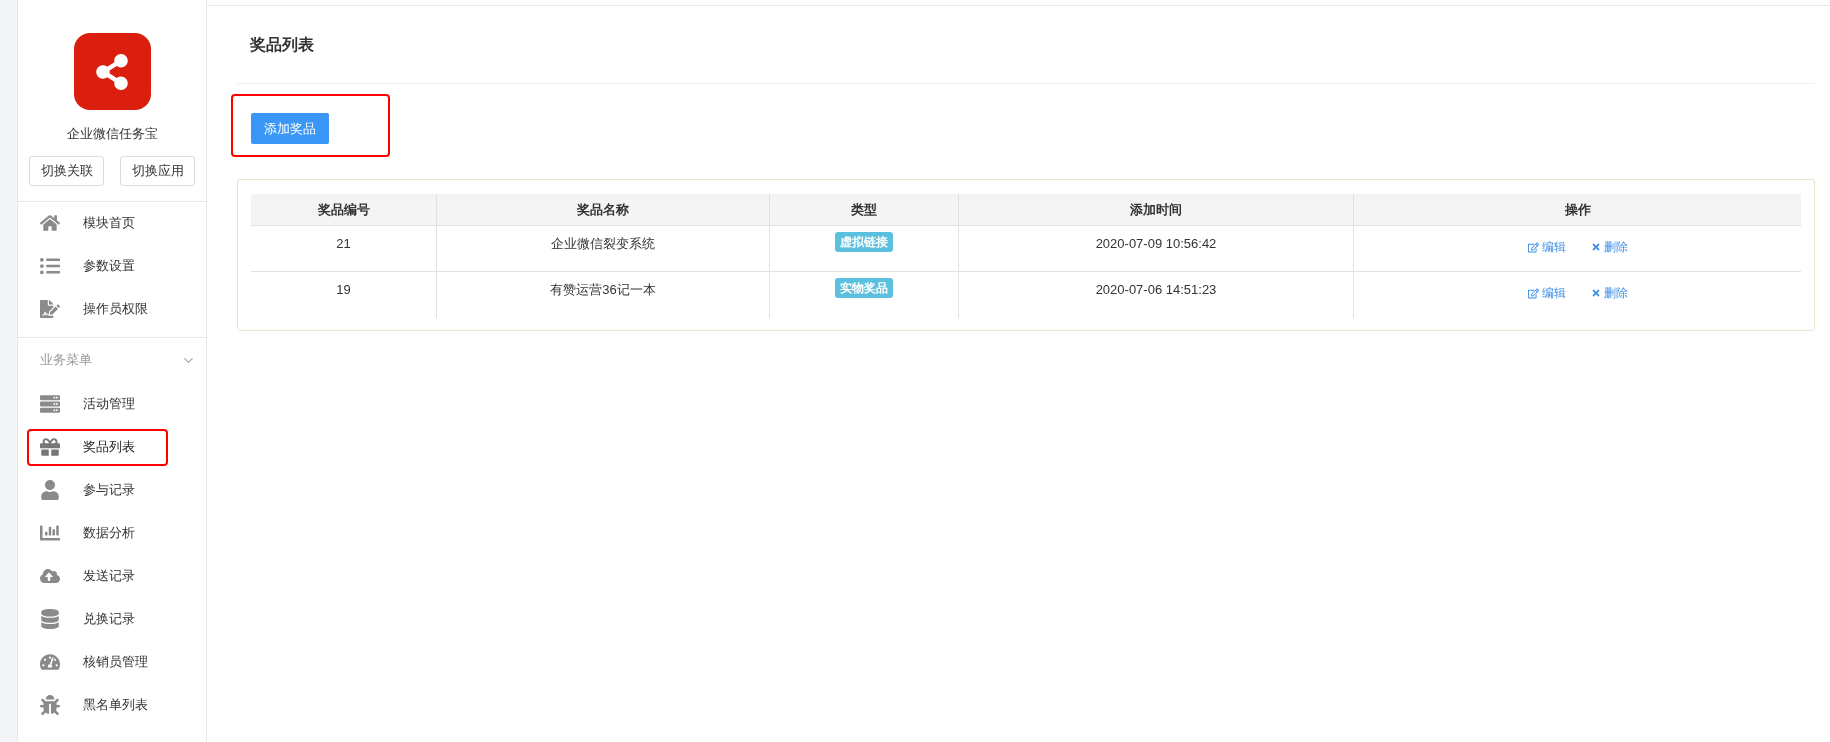 The height and width of the screenshot is (742, 1830). Describe the element at coordinates (50, 447) in the screenshot. I see `gift-icon` at that location.